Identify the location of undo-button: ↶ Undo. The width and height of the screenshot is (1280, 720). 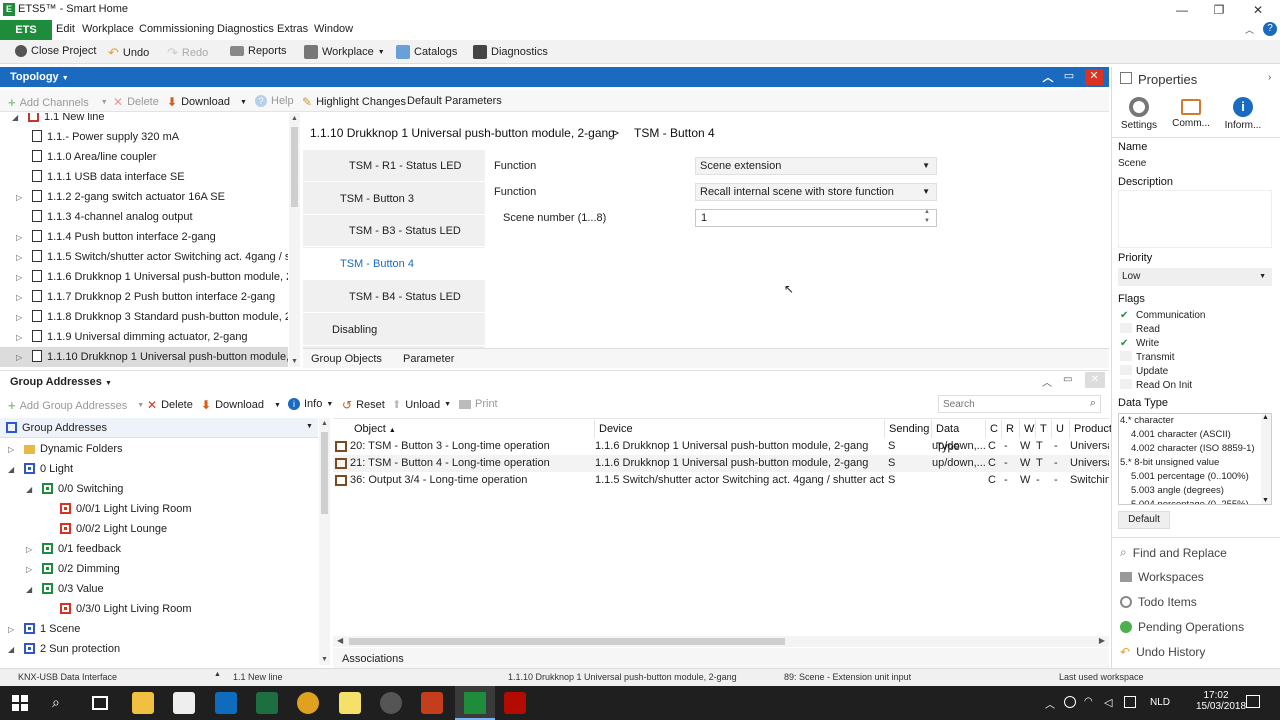
(128, 53).